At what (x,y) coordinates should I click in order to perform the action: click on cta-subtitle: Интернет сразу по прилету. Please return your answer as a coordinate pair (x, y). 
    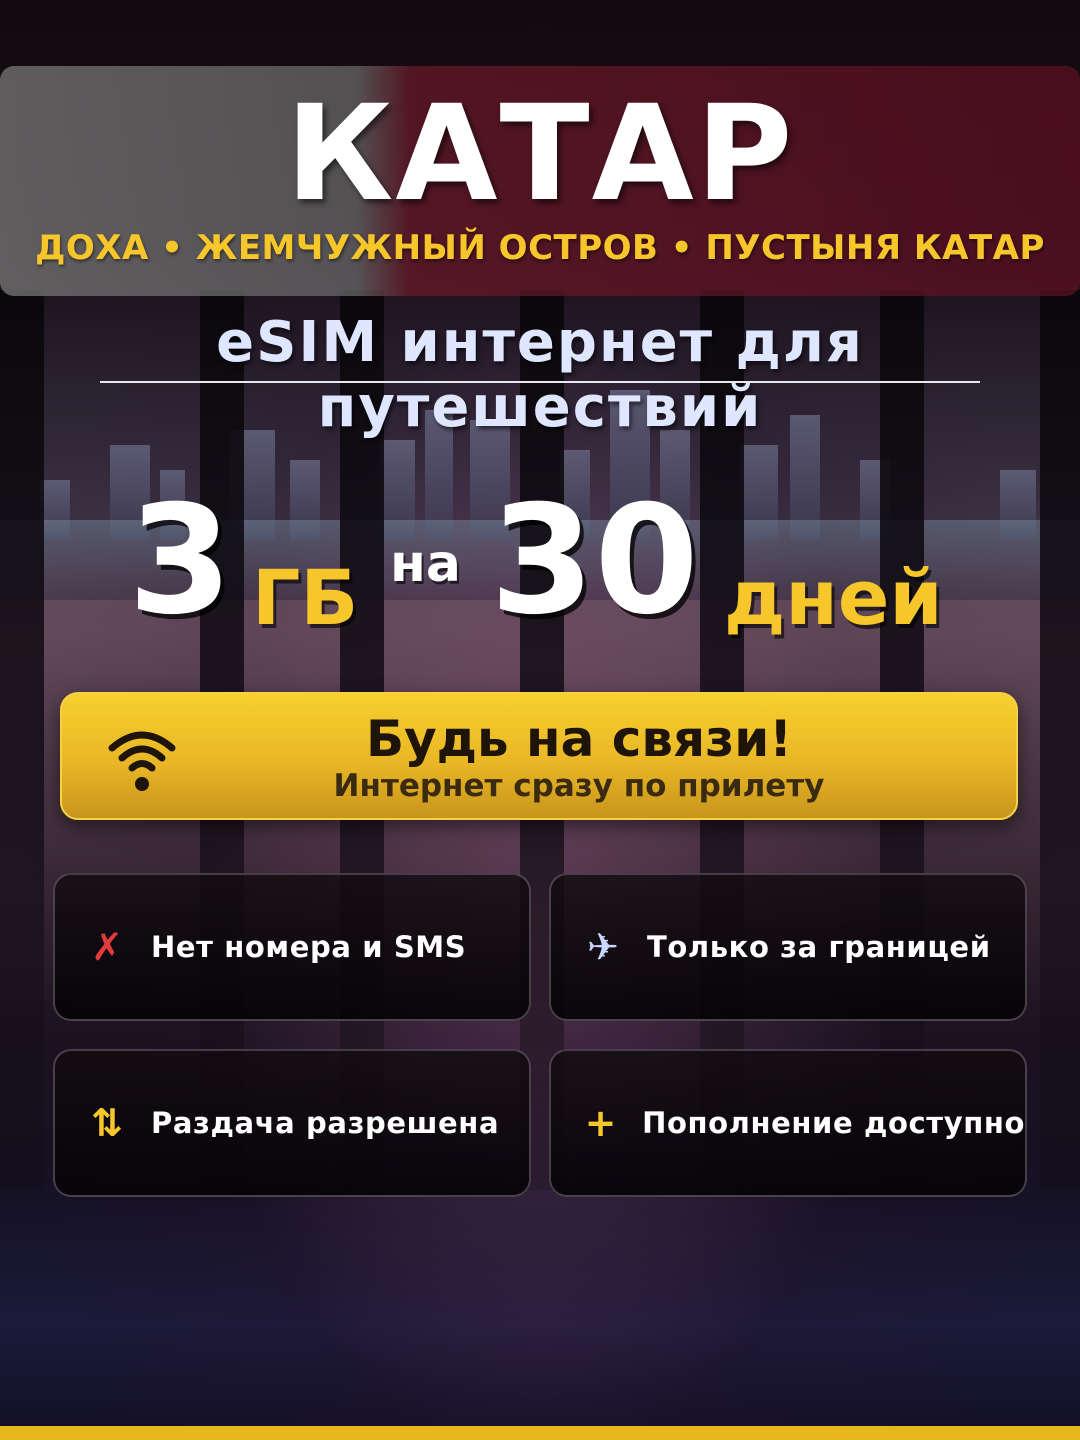
    Looking at the image, I should click on (579, 786).